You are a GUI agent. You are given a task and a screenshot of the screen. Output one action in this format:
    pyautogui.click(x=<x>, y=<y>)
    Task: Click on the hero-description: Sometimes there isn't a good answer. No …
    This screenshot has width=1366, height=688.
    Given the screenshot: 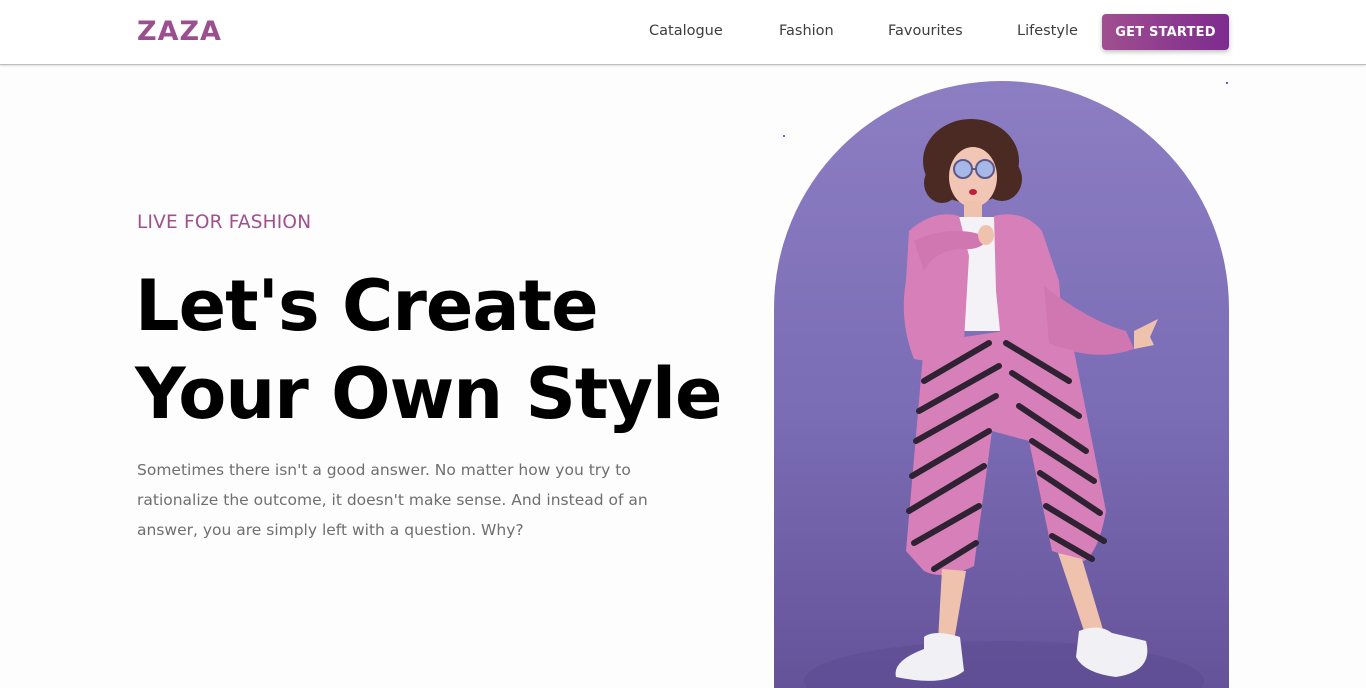 What is the action you would take?
    pyautogui.click(x=392, y=500)
    